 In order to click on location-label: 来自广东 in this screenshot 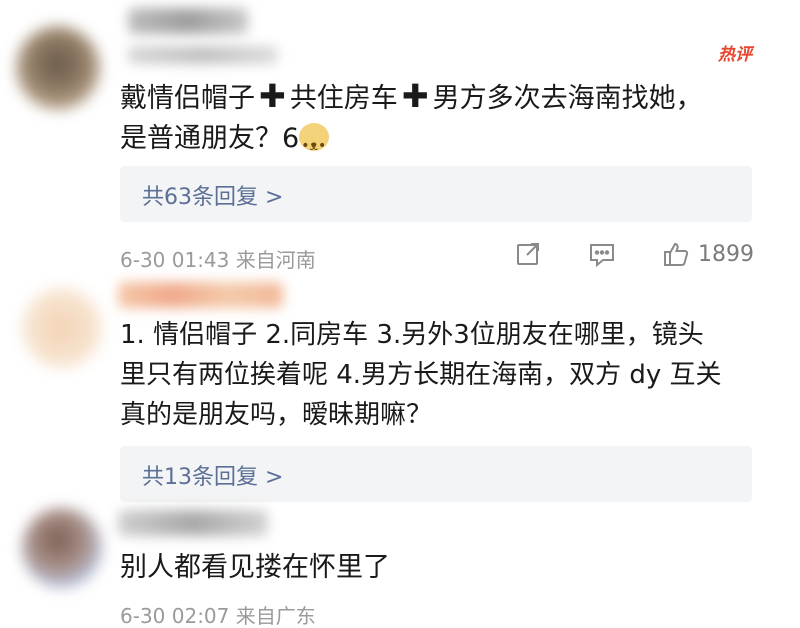, I will do `click(275, 616)`.